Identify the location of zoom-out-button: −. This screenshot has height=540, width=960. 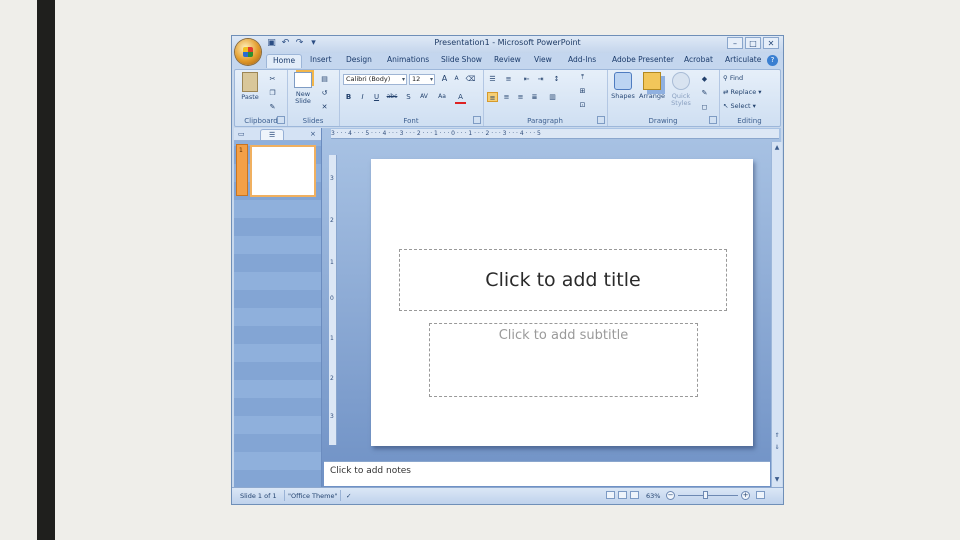
(670, 495).